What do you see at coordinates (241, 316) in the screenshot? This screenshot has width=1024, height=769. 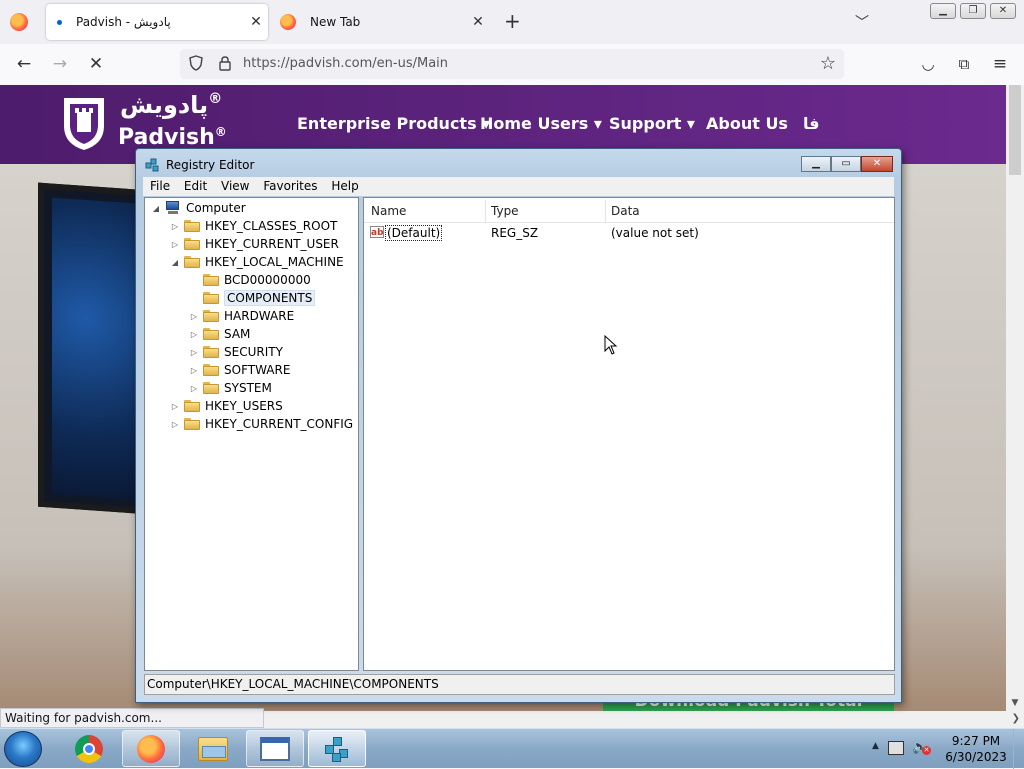 I see `tree-node-hardware: ▷ HARDWARE` at bounding box center [241, 316].